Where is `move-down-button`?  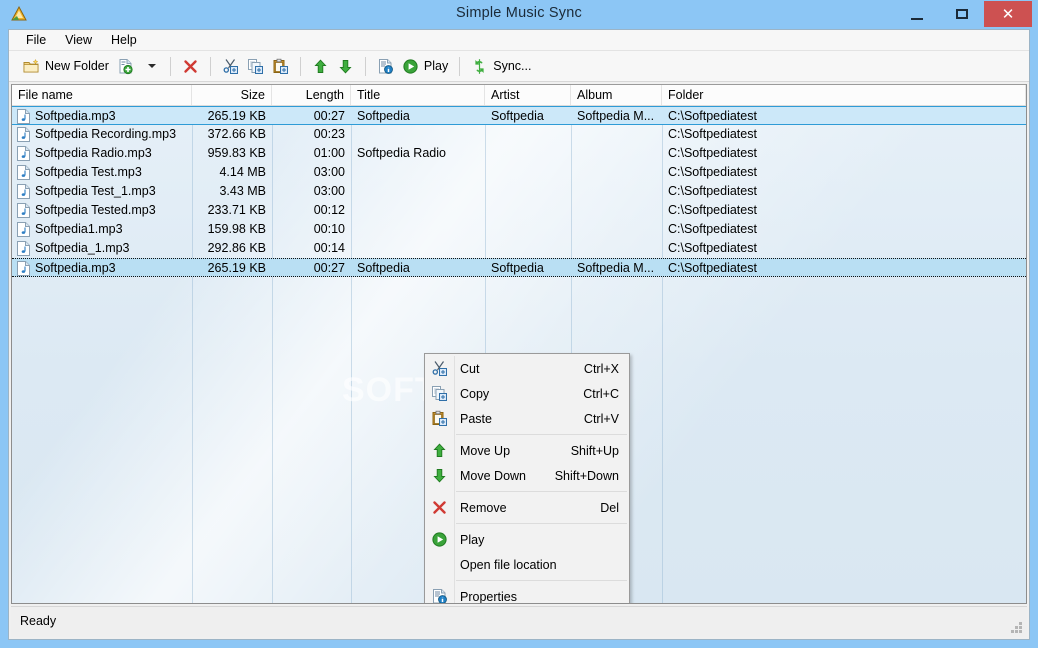 move-down-button is located at coordinates (345, 66).